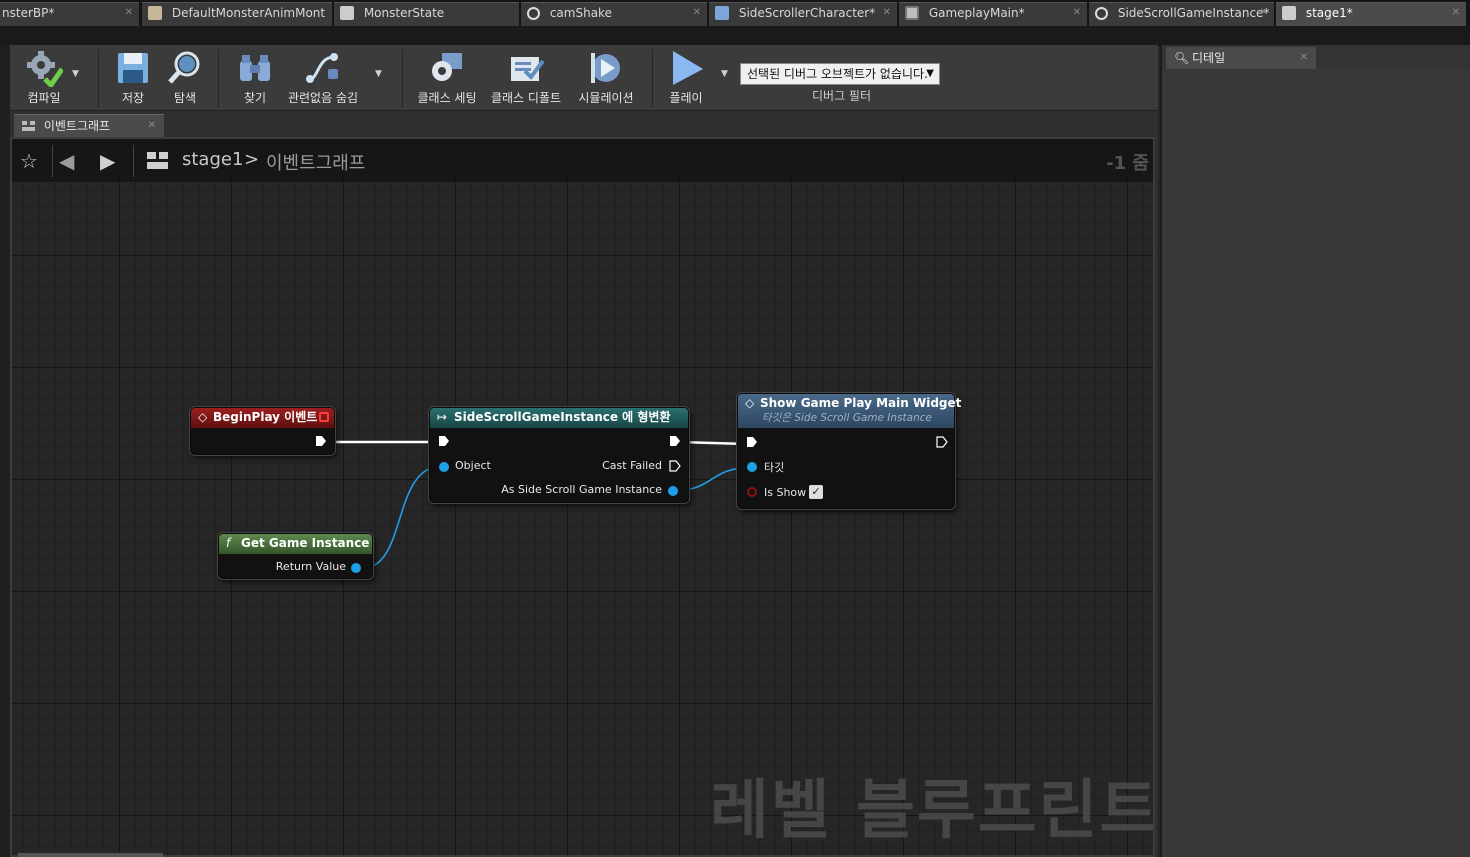 This screenshot has width=1470, height=857. What do you see at coordinates (262, 431) in the screenshot?
I see `begin-play-event-node: ◇ BeginPlay 이벤트` at bounding box center [262, 431].